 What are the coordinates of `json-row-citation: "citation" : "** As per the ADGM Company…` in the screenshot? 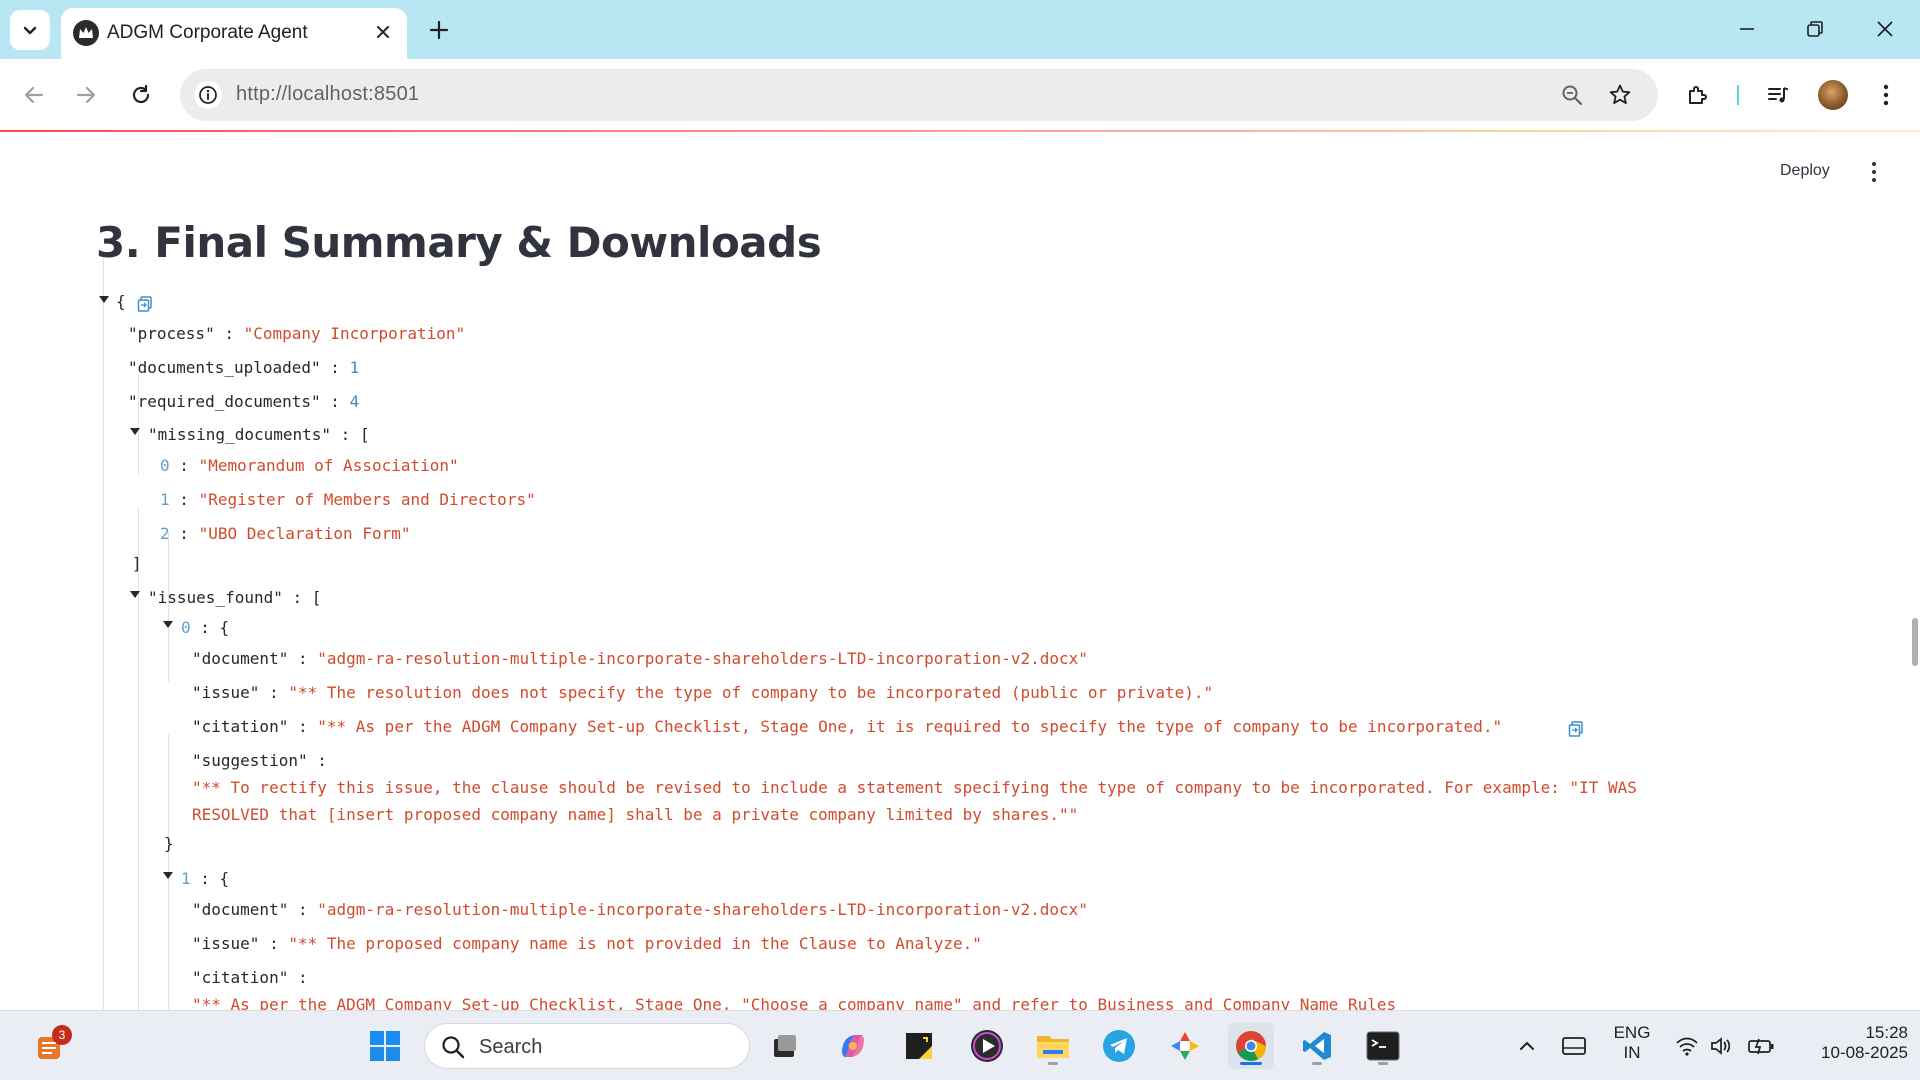 It's located at (847, 726).